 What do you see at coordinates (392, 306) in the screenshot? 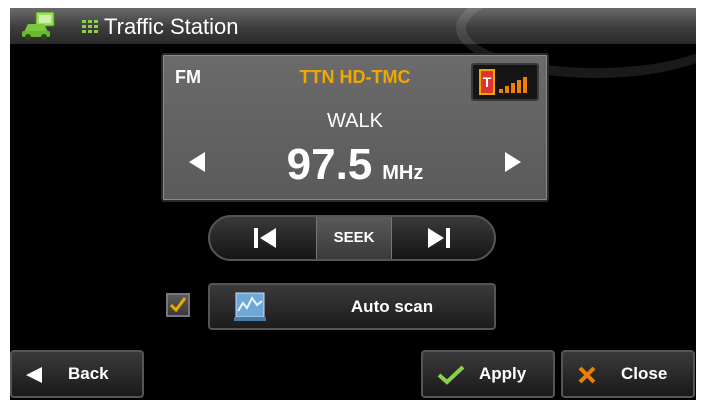
I see `autoscan-label: Auto scan` at bounding box center [392, 306].